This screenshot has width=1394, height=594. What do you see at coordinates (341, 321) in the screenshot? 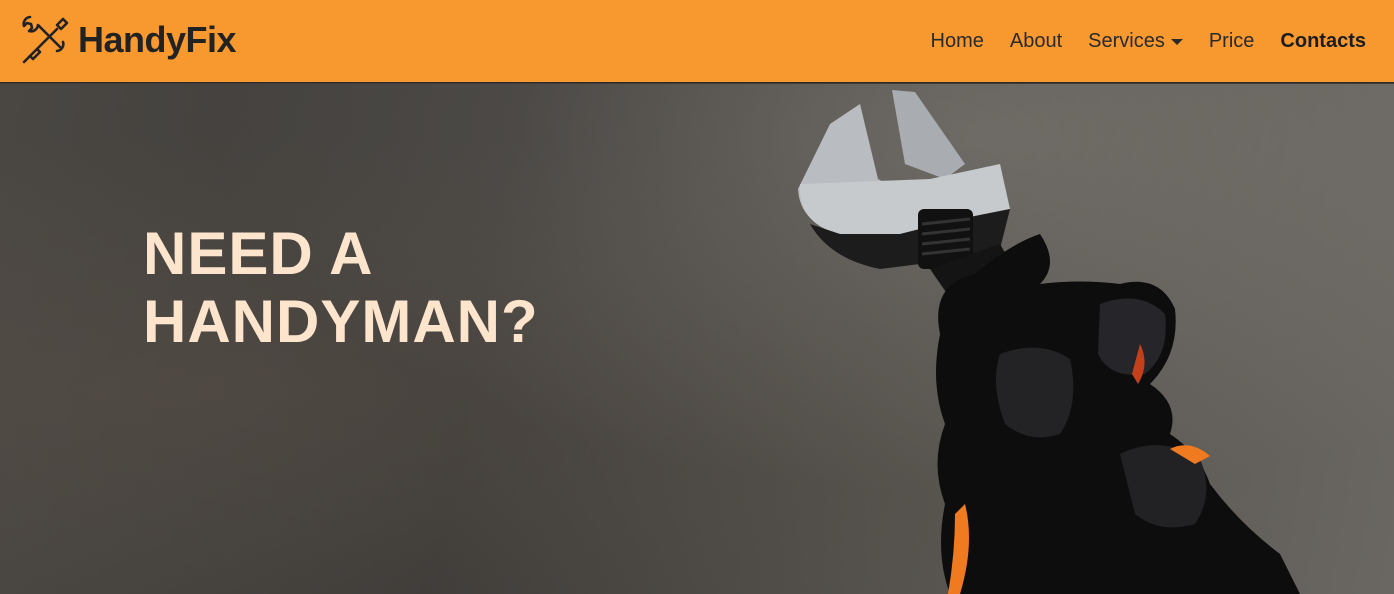
I see `hero-headline-line2: HANDYMAN?` at bounding box center [341, 321].